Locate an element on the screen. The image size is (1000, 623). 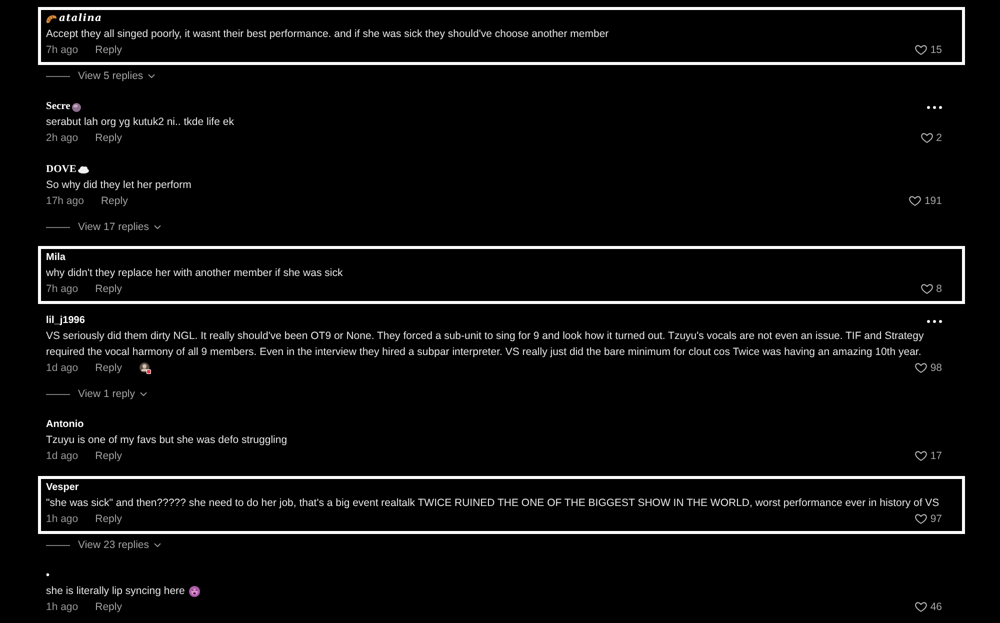
comment-text: "she was sick" and then????? she need to do her job, that's a big event realtalk TWICE RUINED THE ONE OF THE BIGGEST SHOW IN THE WORLD, worst performance ever in history of VS is located at coordinates (493, 503).